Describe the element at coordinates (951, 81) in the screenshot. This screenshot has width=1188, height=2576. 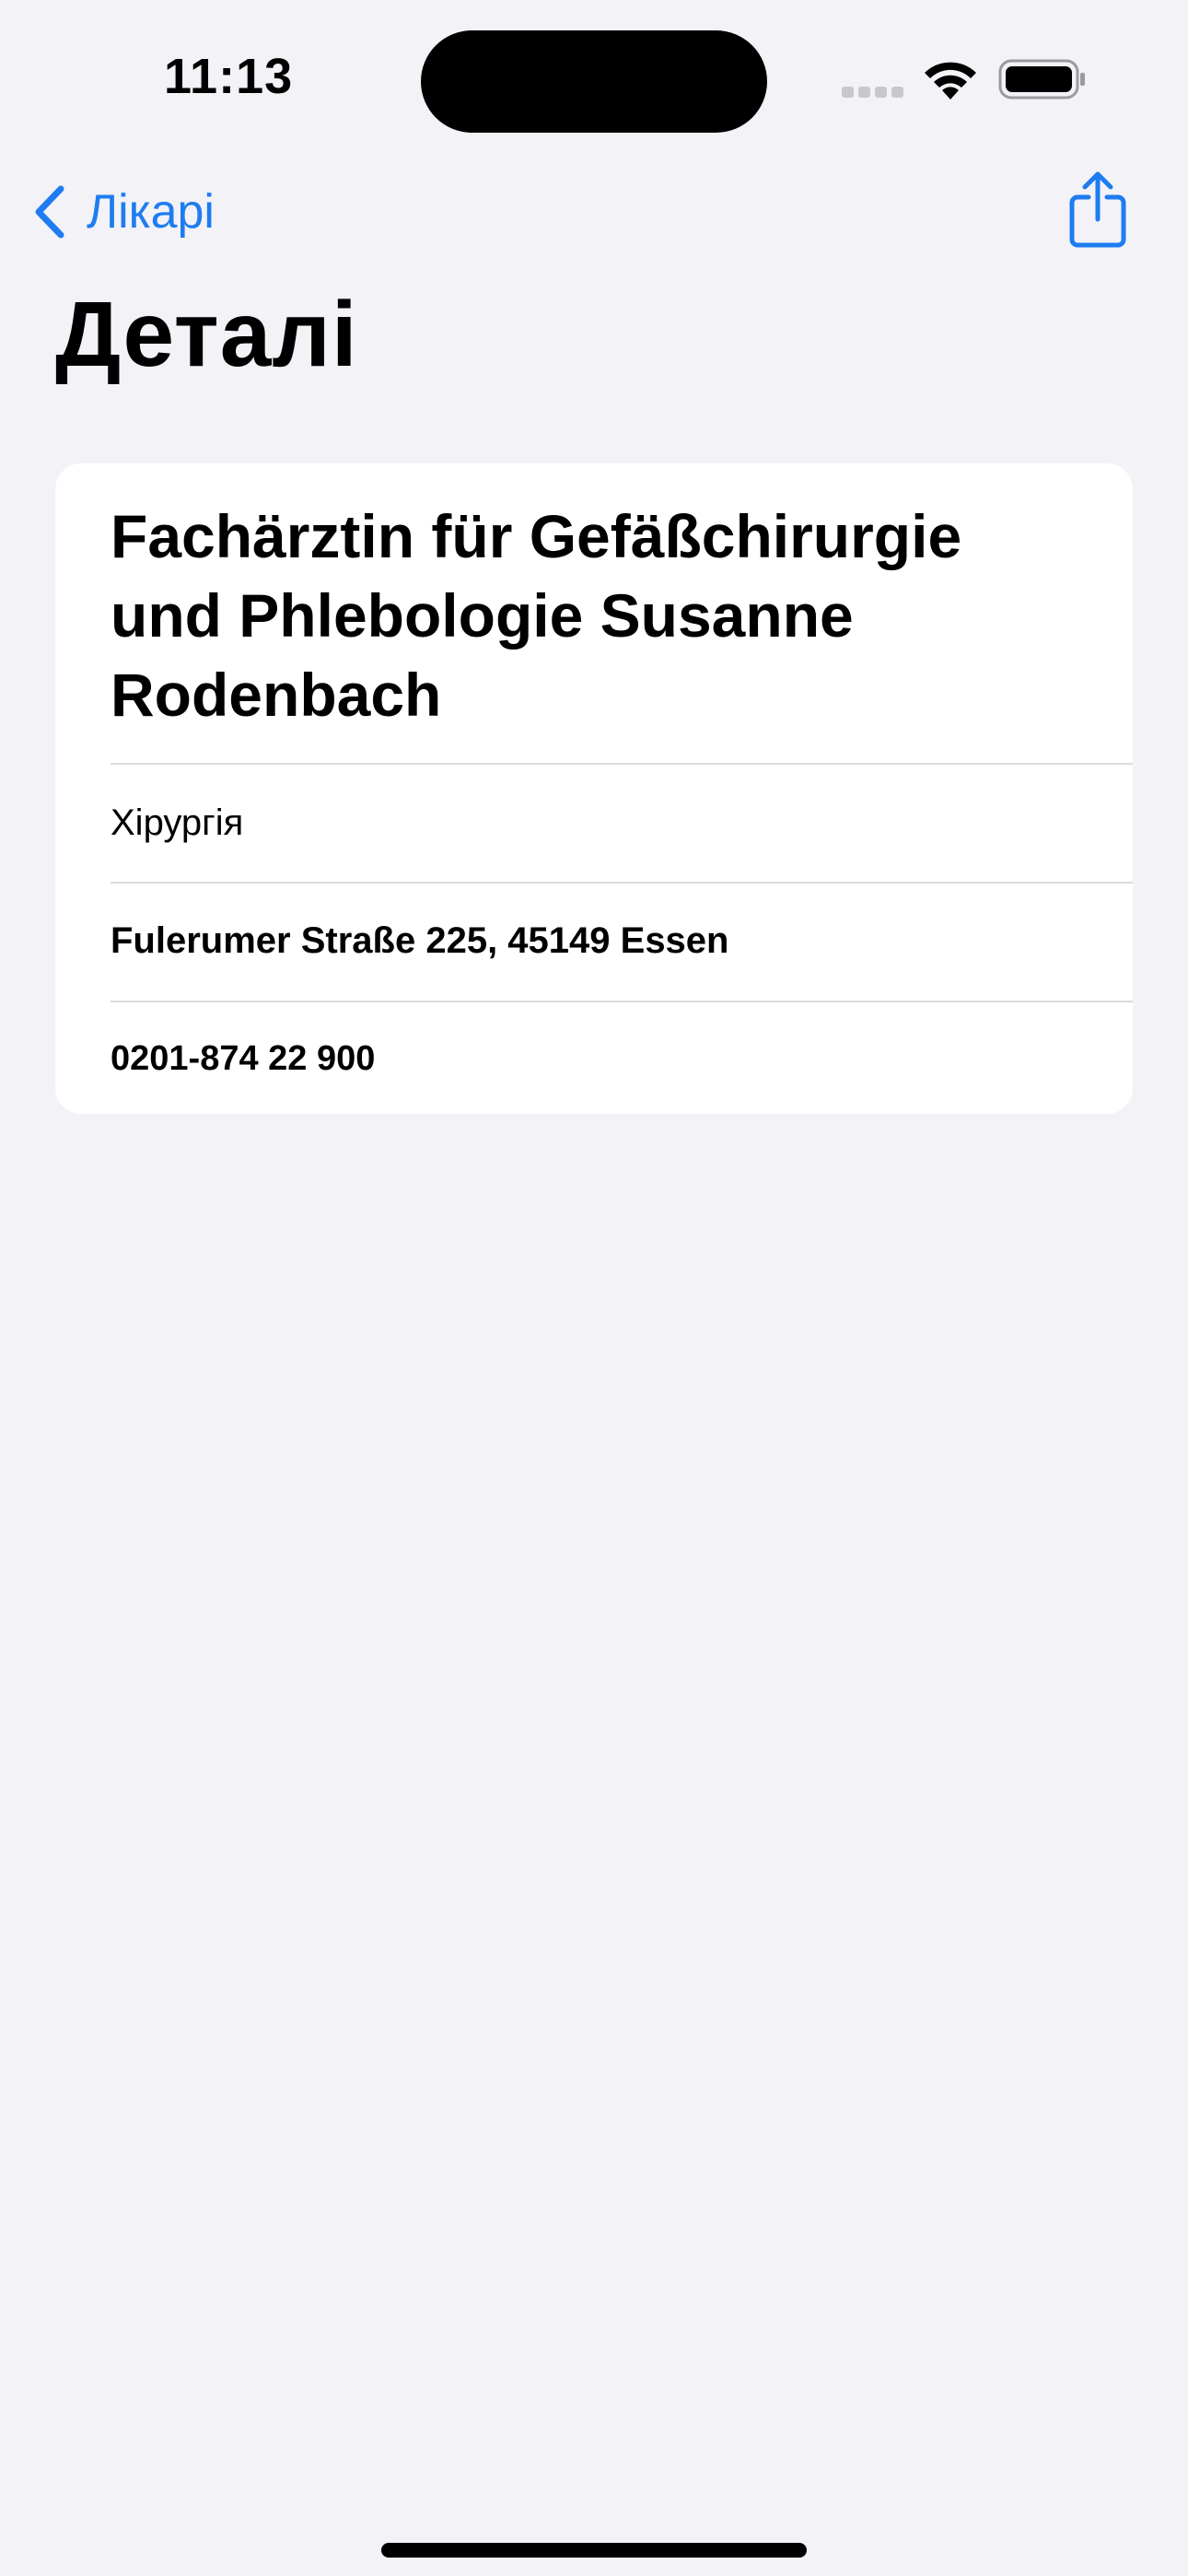
I see `wifi-icon` at that location.